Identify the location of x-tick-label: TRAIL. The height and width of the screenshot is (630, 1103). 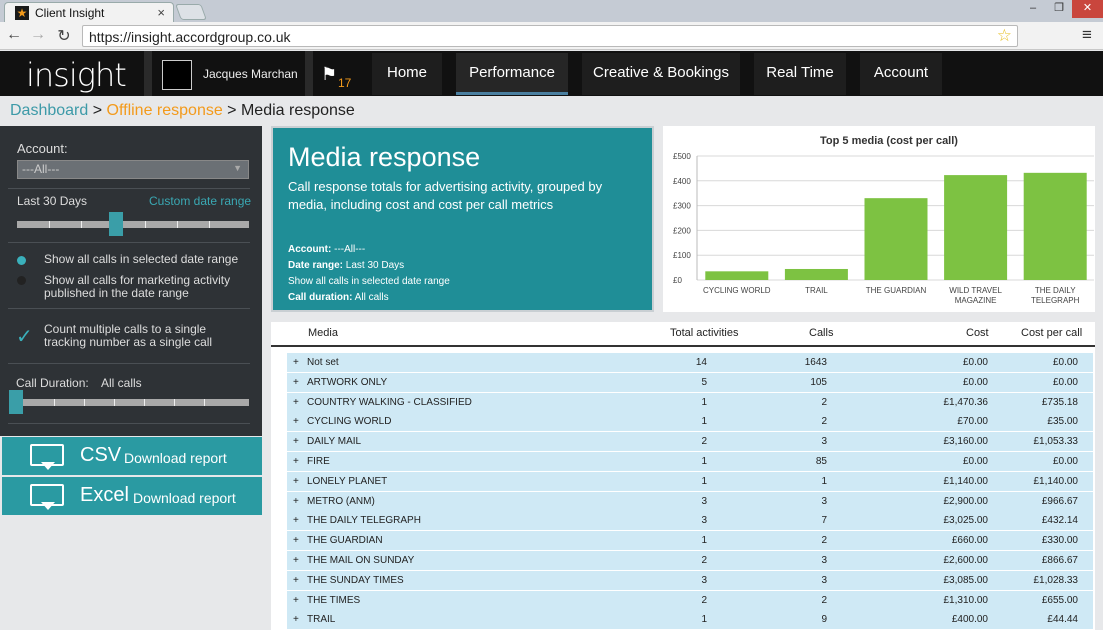
(816, 290).